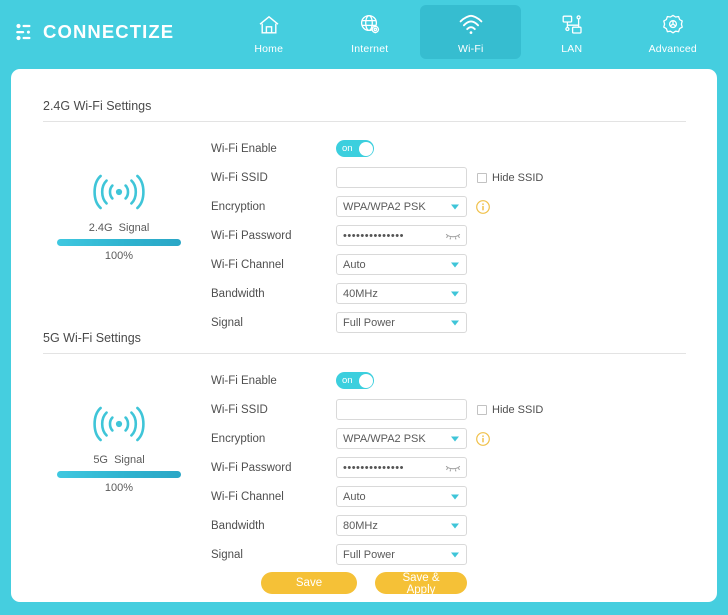  Describe the element at coordinates (269, 49) in the screenshot. I see `nav-label-home: Home` at that location.